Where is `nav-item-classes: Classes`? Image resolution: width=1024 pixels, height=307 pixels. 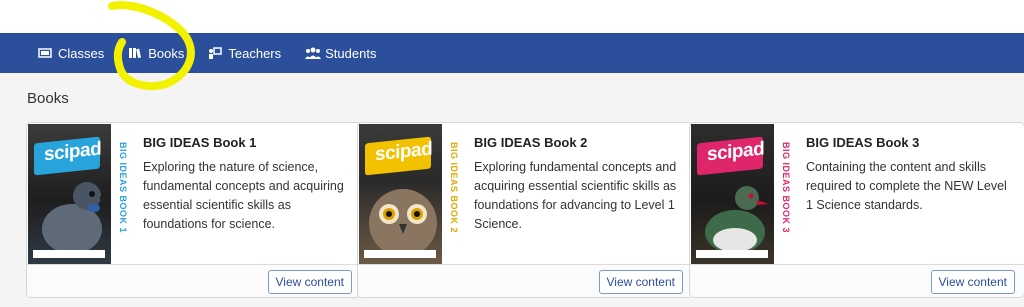 nav-item-classes: Classes is located at coordinates (71, 53).